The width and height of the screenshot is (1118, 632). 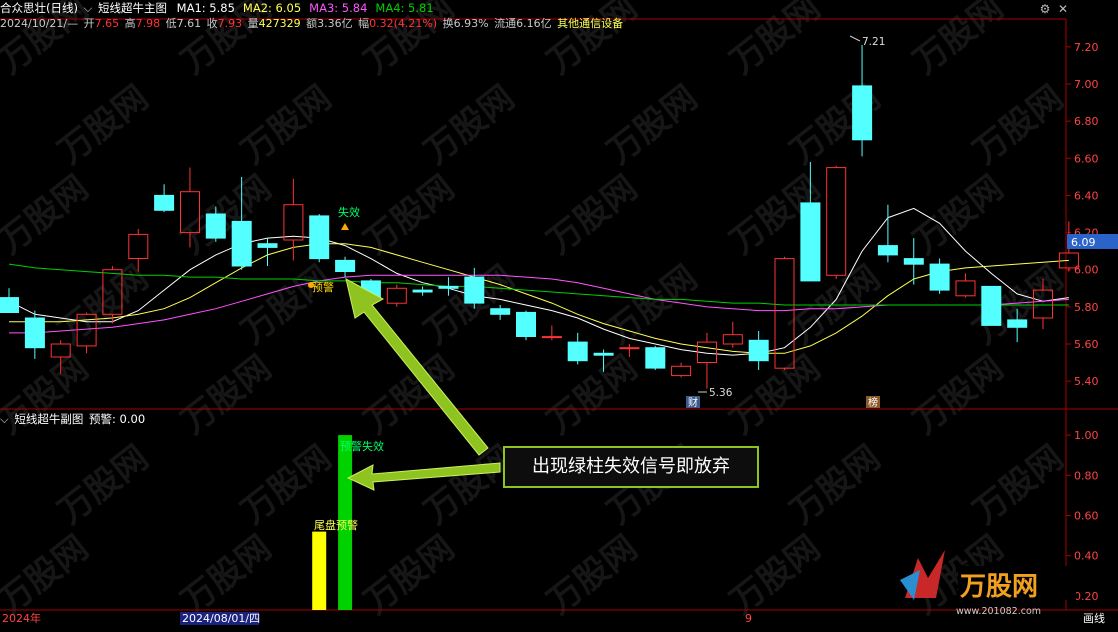 What do you see at coordinates (1086, 47) in the screenshot?
I see `main-y-tick-label: 7.20` at bounding box center [1086, 47].